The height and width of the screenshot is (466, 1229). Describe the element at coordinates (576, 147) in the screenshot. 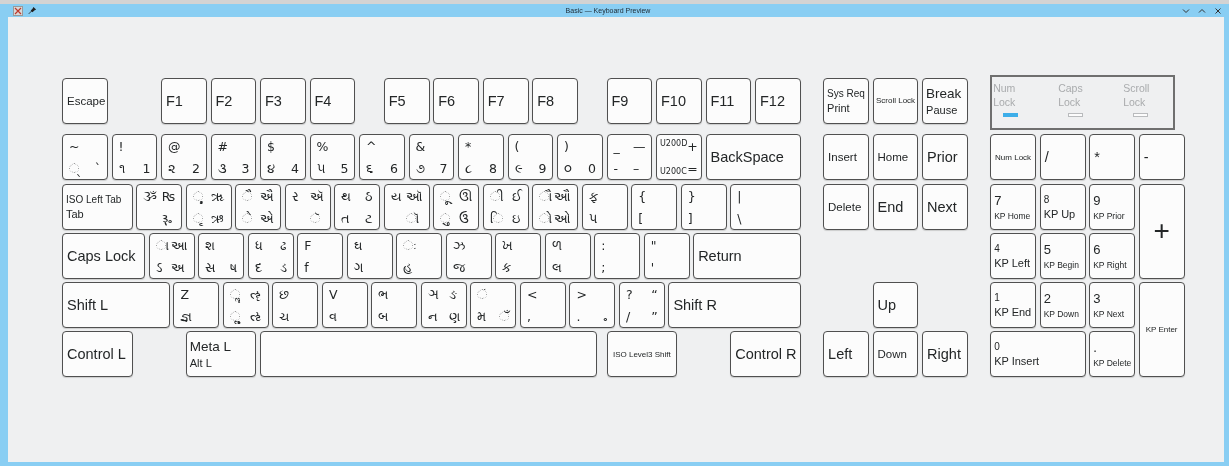

I see `key-legend: )` at that location.